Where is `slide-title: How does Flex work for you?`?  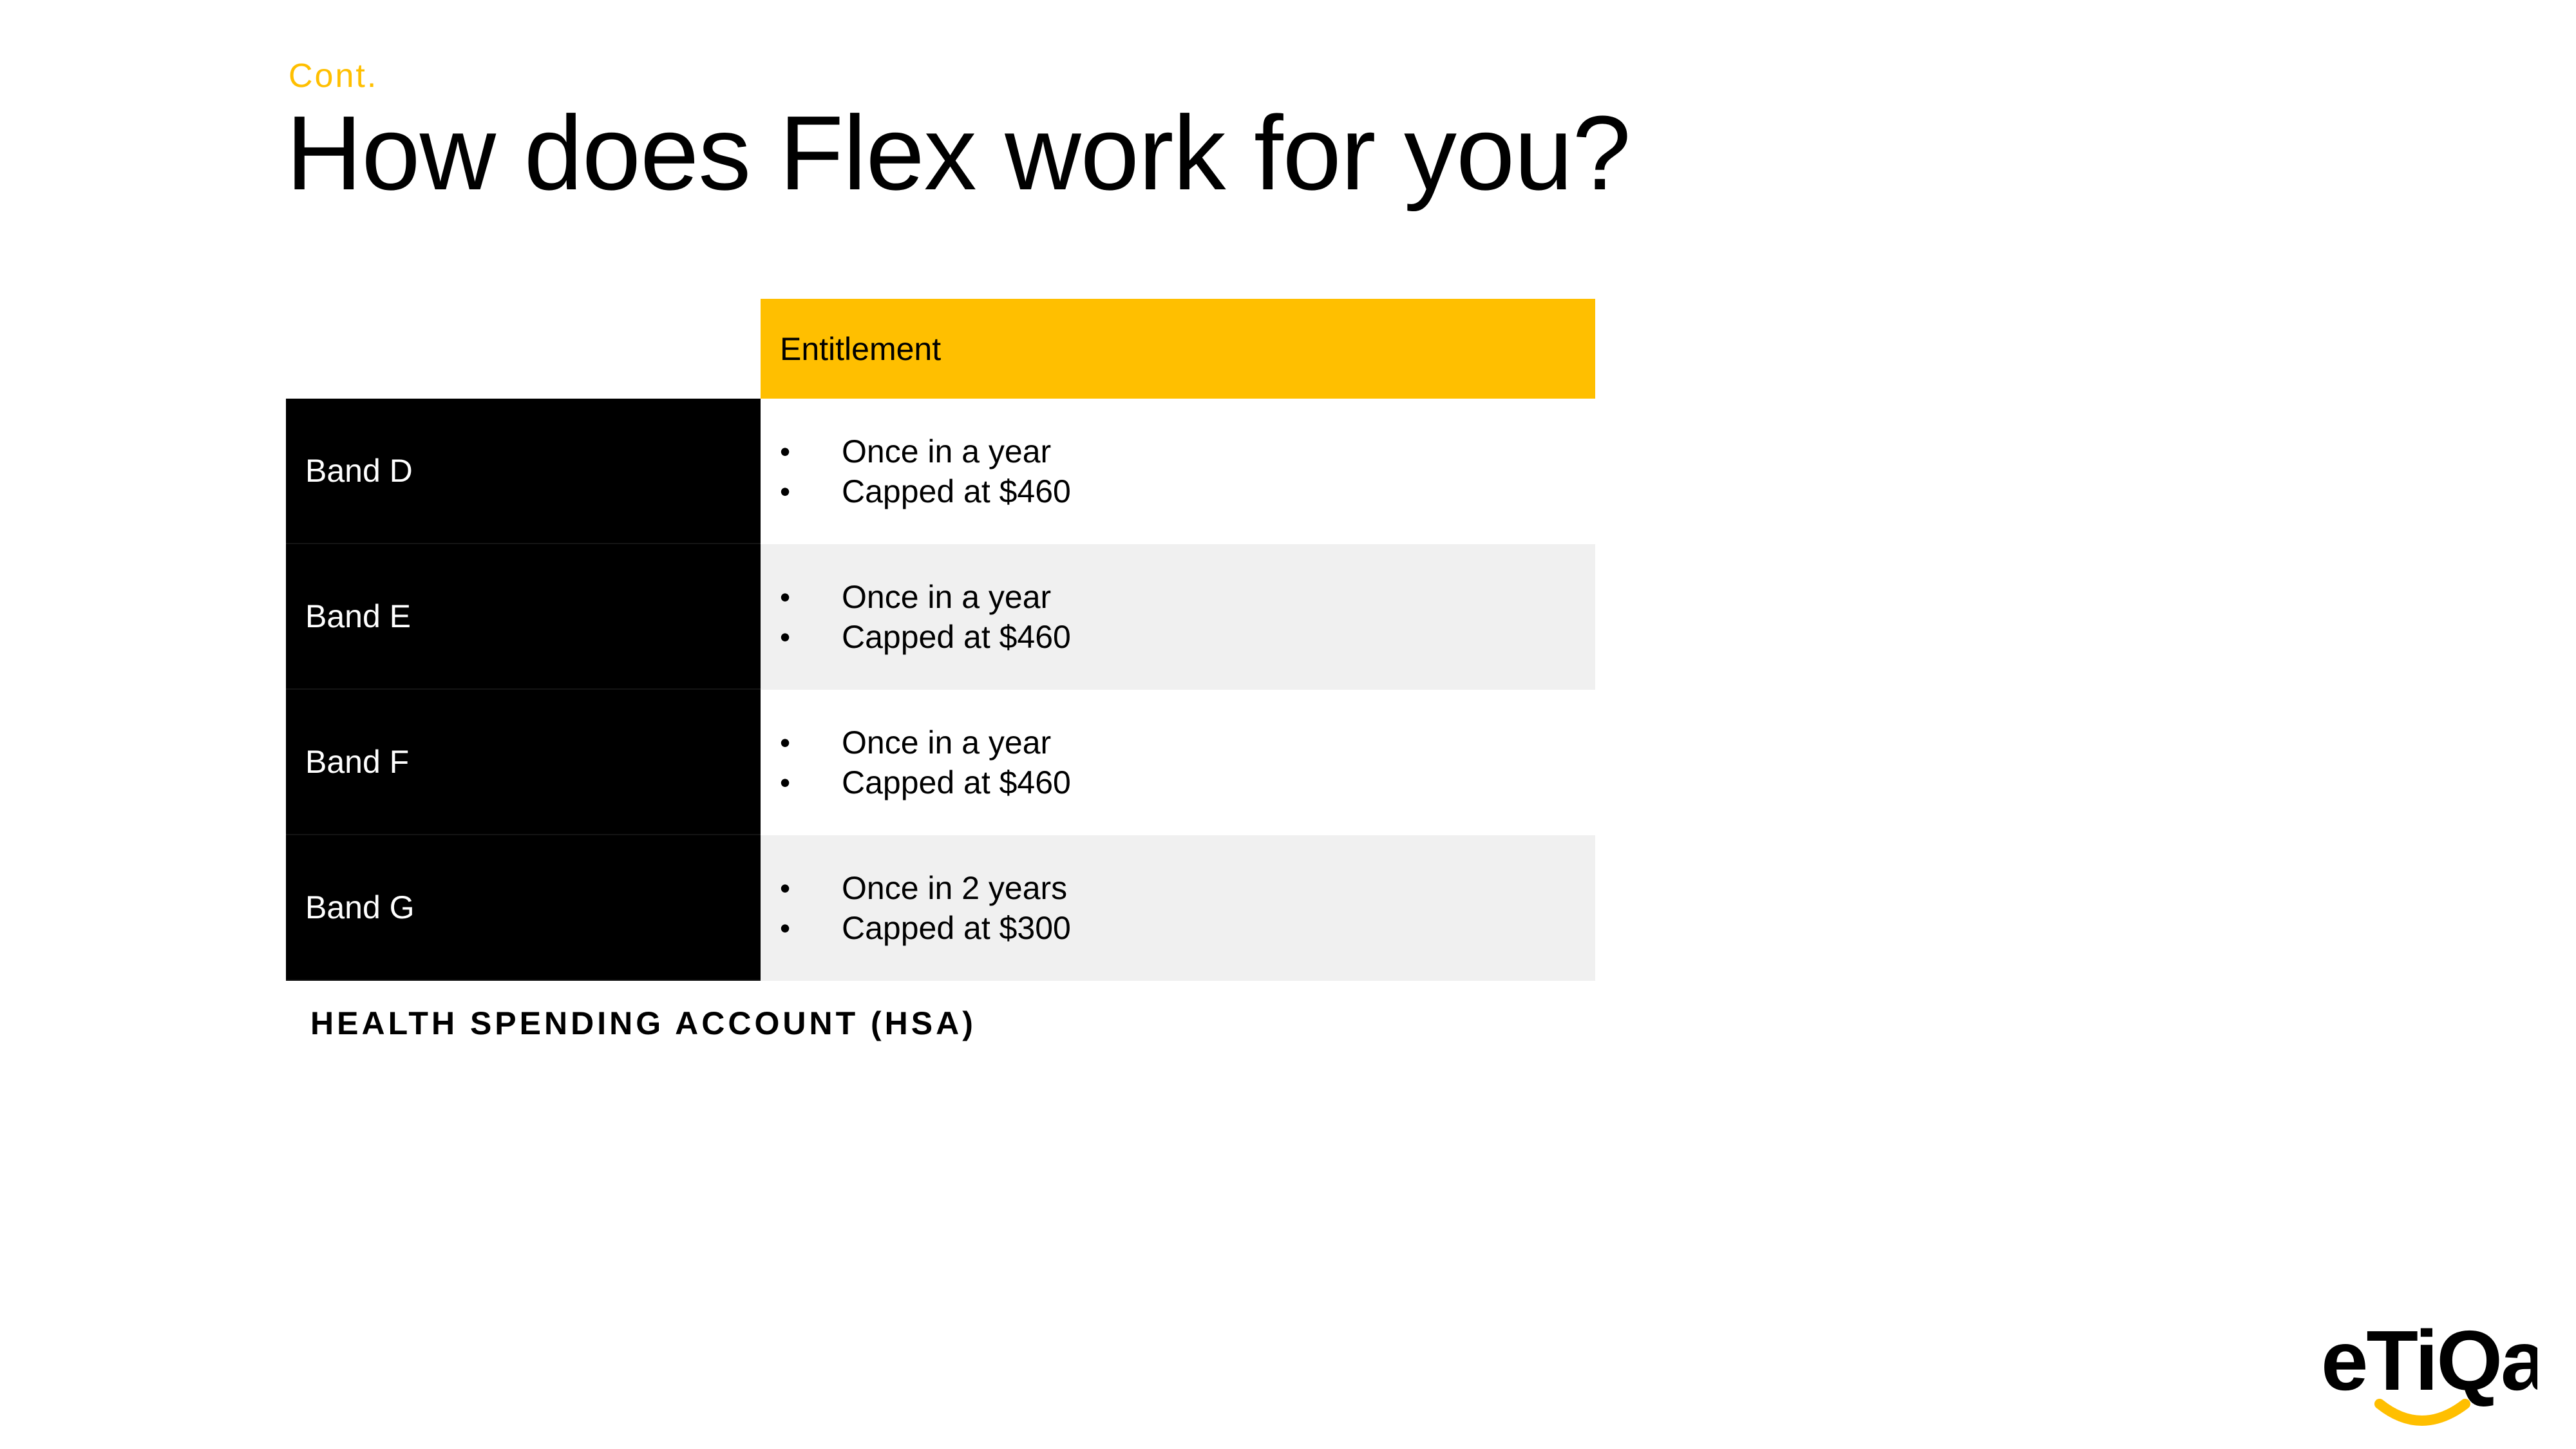
slide-title: How does Flex work for you? is located at coordinates (958, 153).